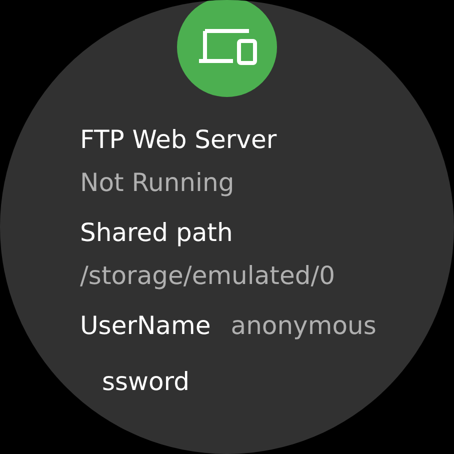 Image resolution: width=454 pixels, height=454 pixels. Describe the element at coordinates (145, 381) in the screenshot. I see `item-label: ssword` at that location.